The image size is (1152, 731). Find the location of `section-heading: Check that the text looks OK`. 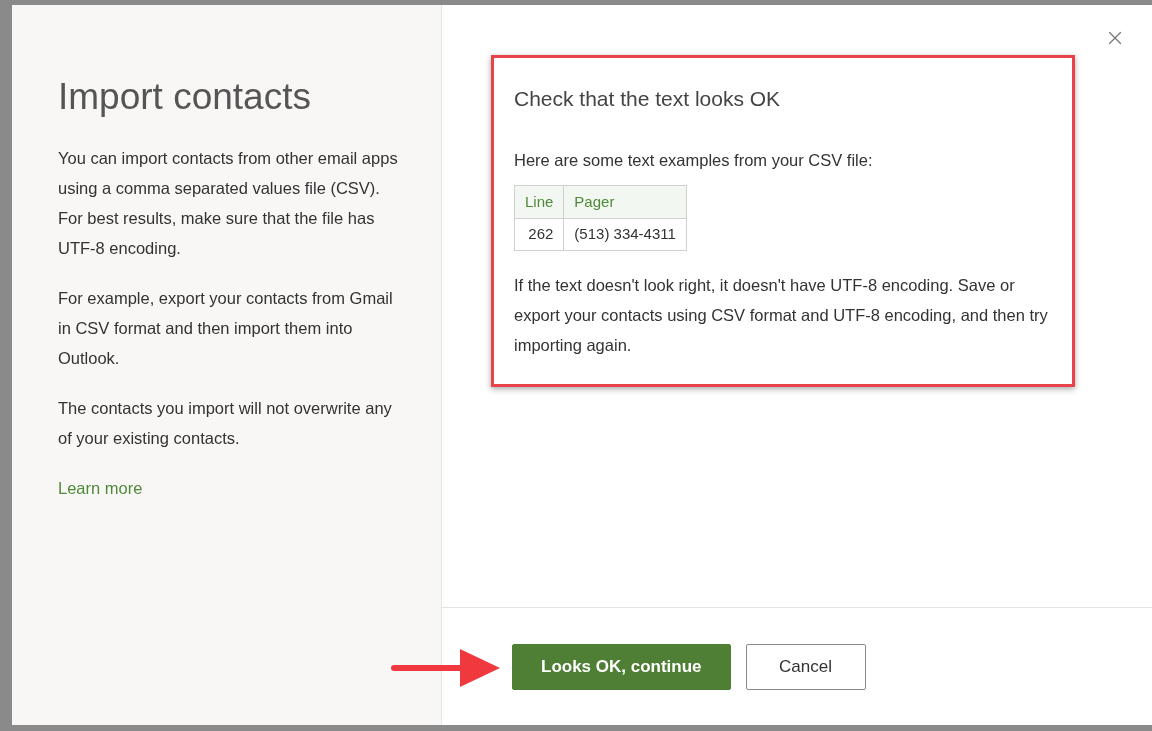

section-heading: Check that the text looks OK is located at coordinates (648, 99).